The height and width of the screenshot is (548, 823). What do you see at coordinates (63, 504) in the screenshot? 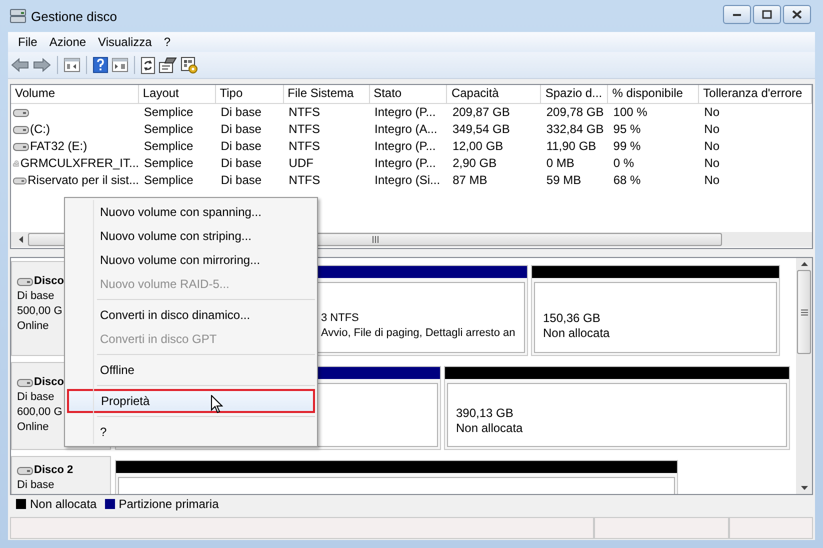
I see `legend-label: Non allocata` at bounding box center [63, 504].